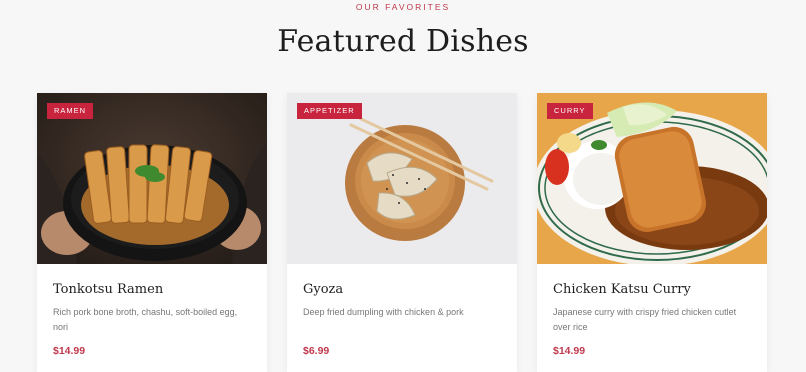 This screenshot has width=806, height=372. Describe the element at coordinates (652, 178) in the screenshot. I see `katsu-curry-photo: CURRY` at that location.